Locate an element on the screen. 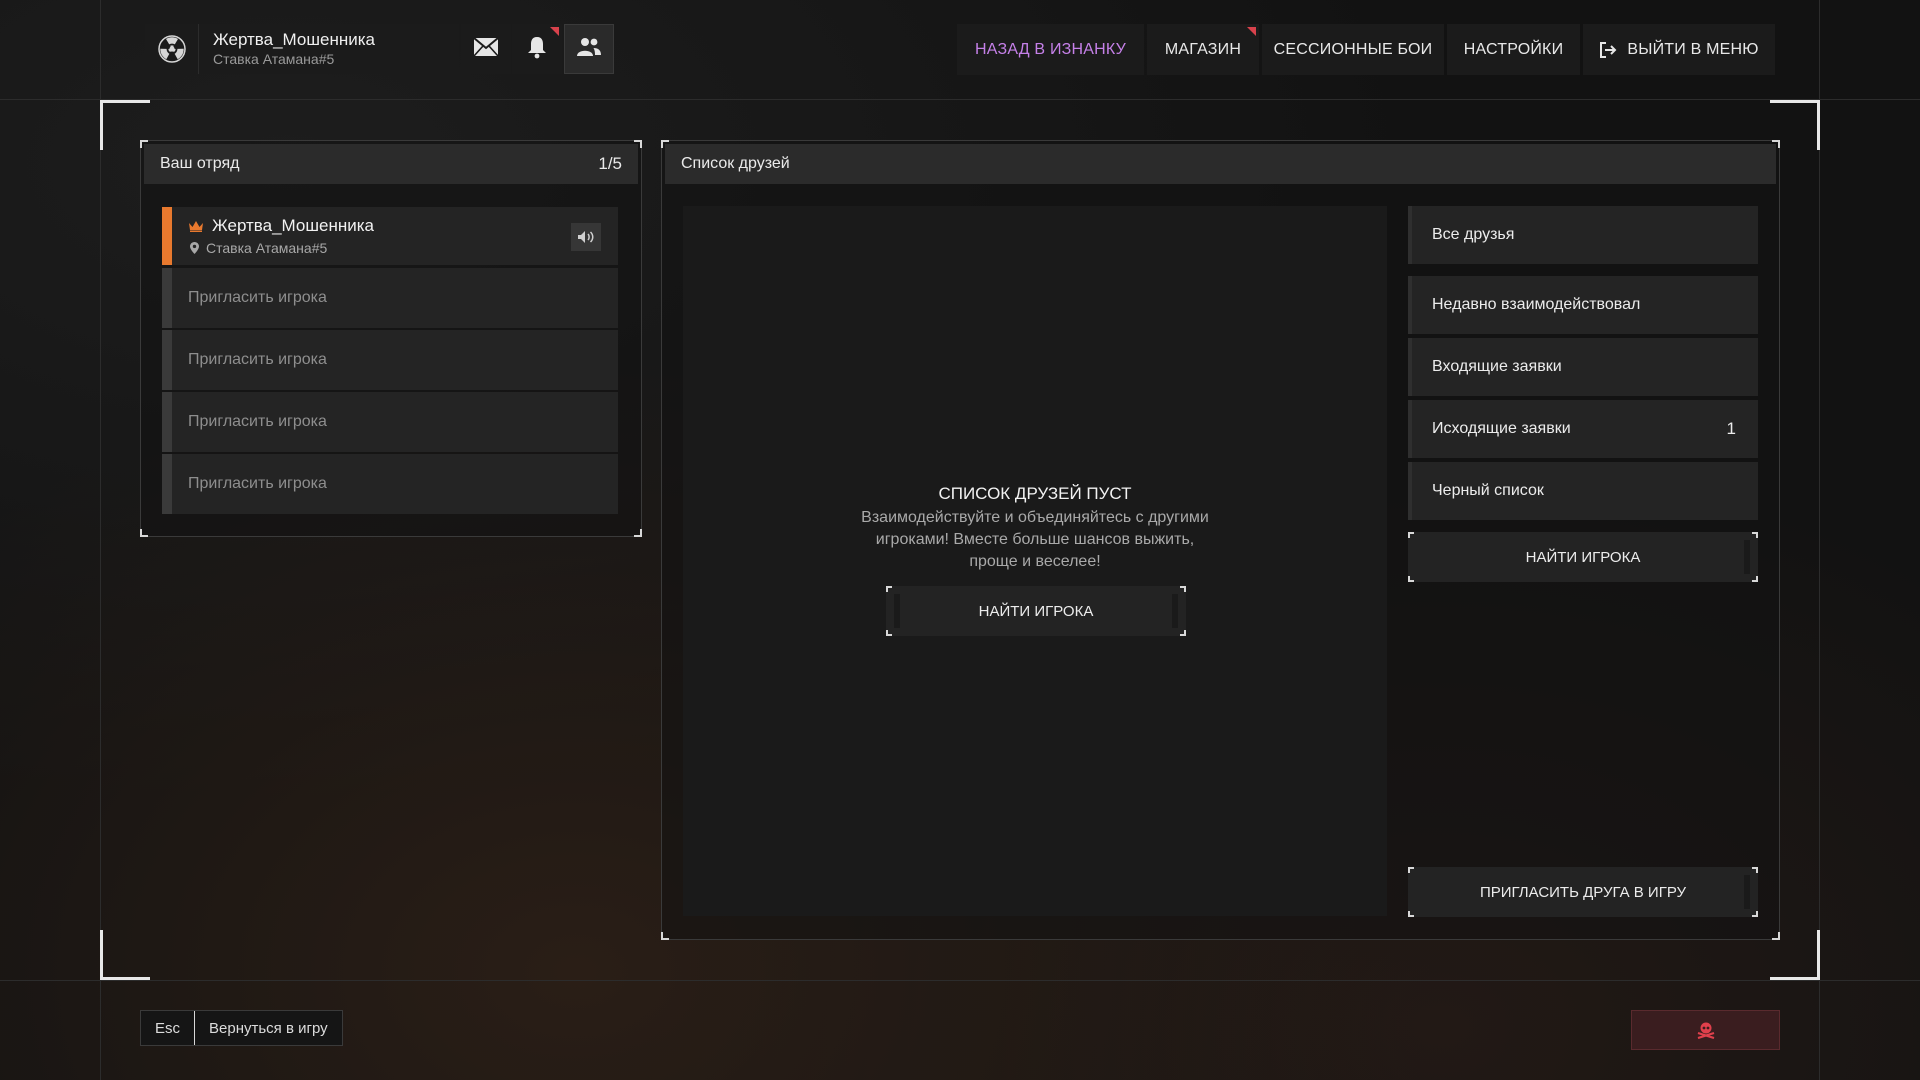  esc-key: Esc is located at coordinates (168, 1028).